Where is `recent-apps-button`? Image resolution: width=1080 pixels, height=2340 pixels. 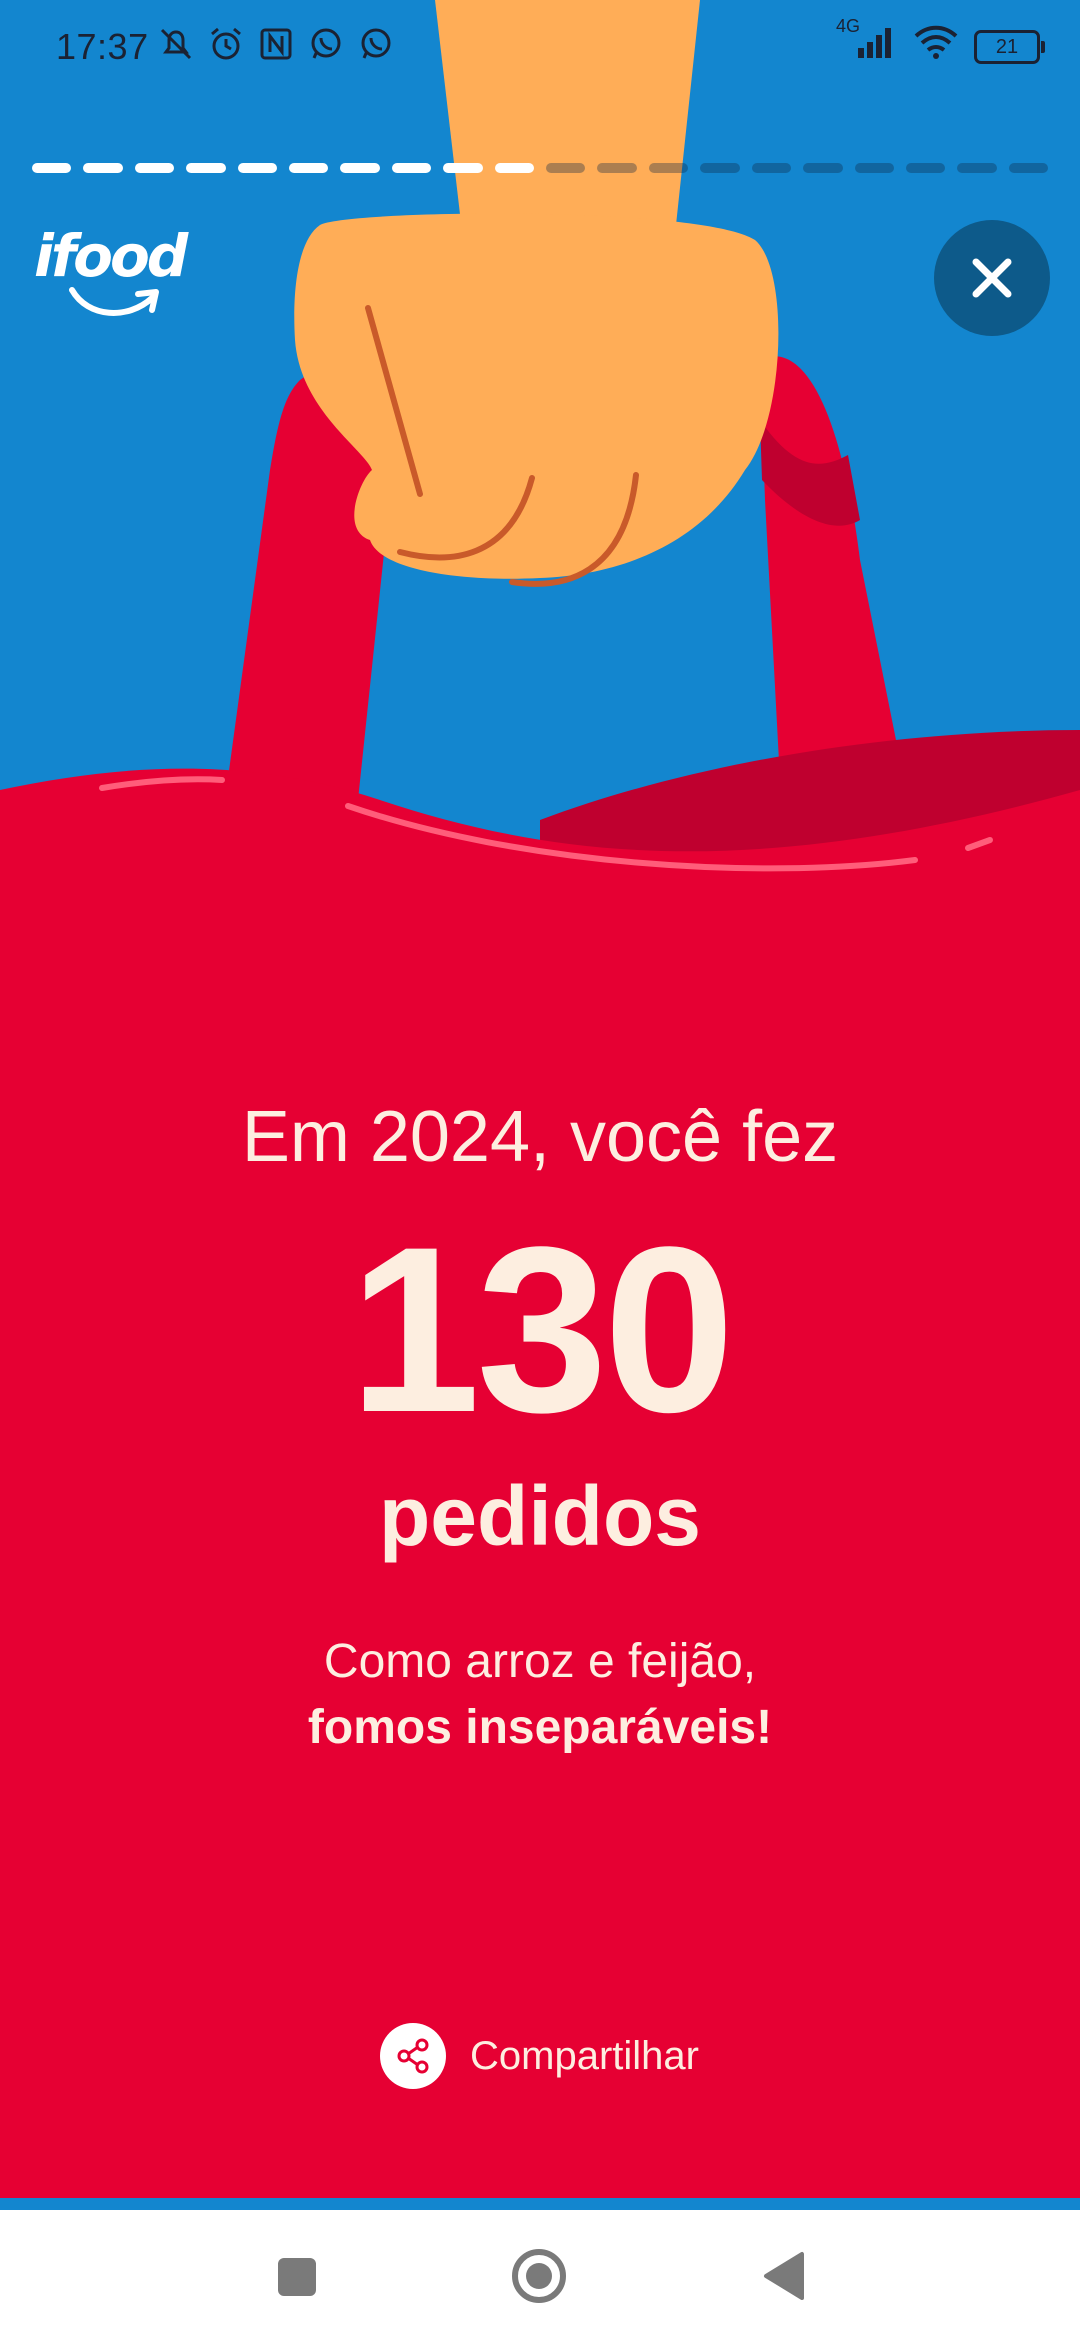
recent-apps-button is located at coordinates (296, 2276).